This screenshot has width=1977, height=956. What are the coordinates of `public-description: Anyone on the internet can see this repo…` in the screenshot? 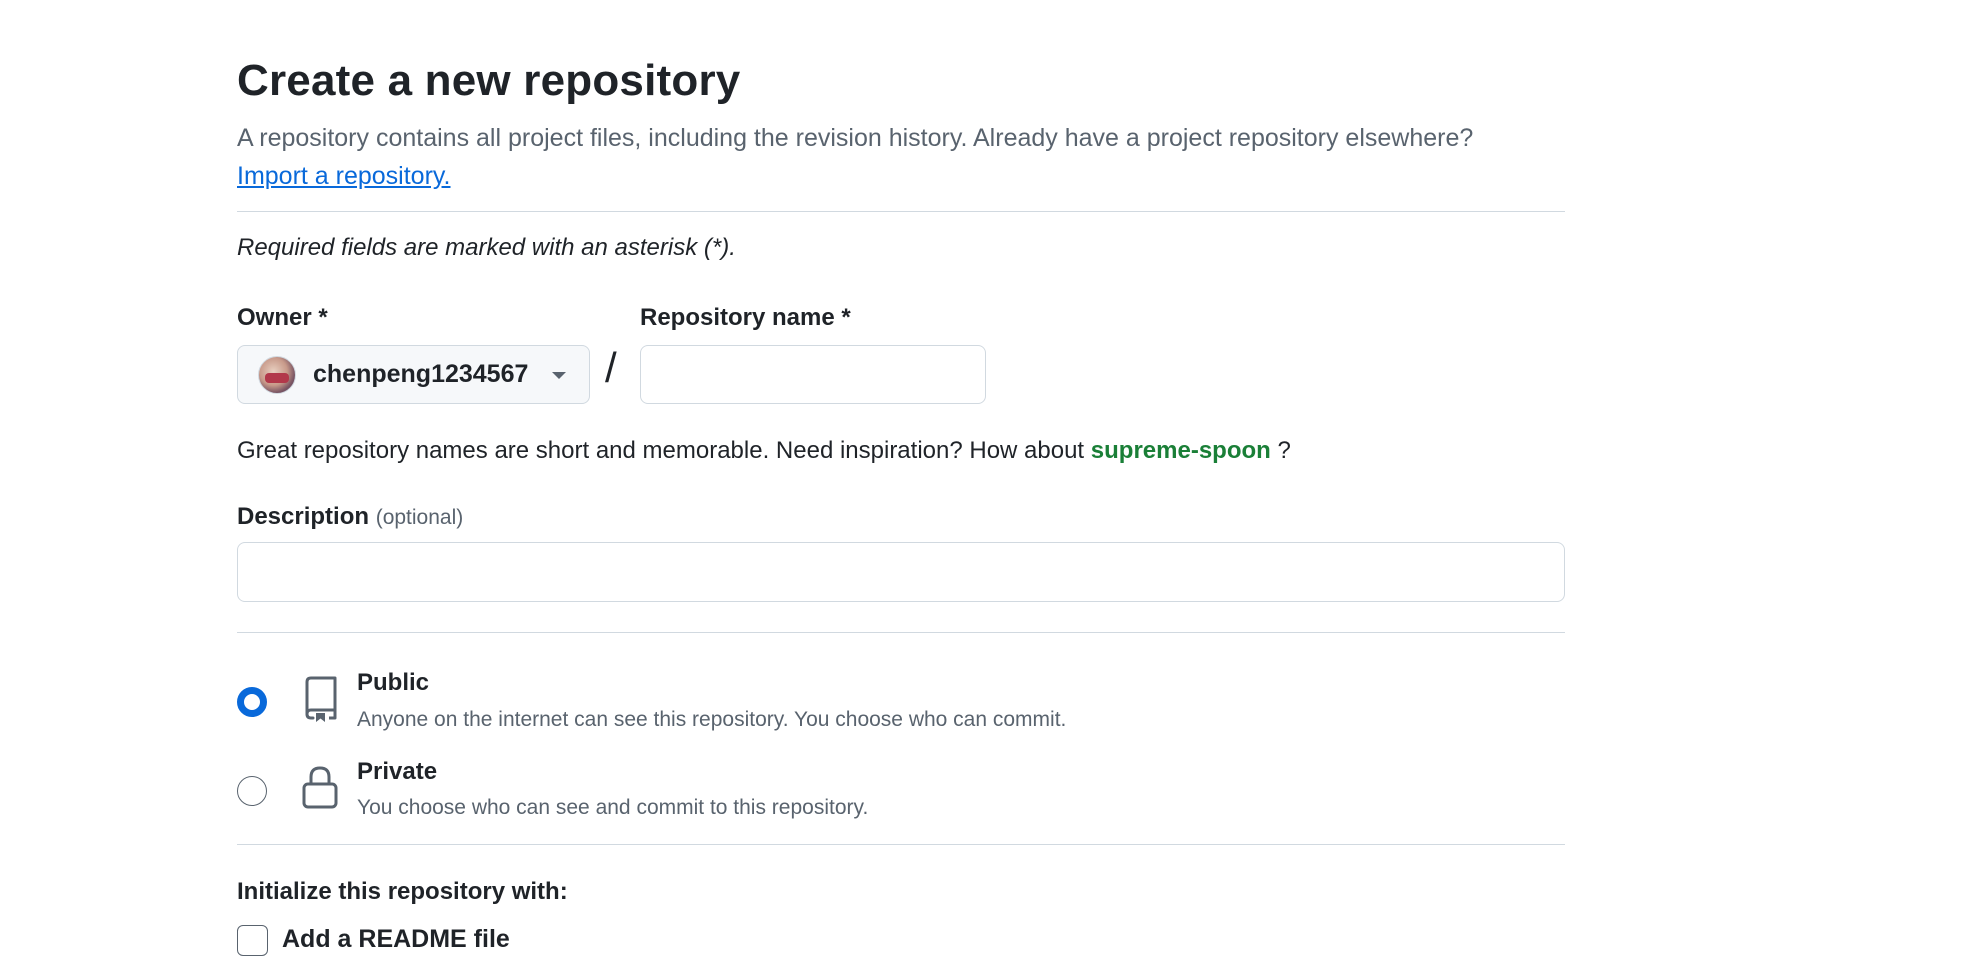 It's located at (712, 719).